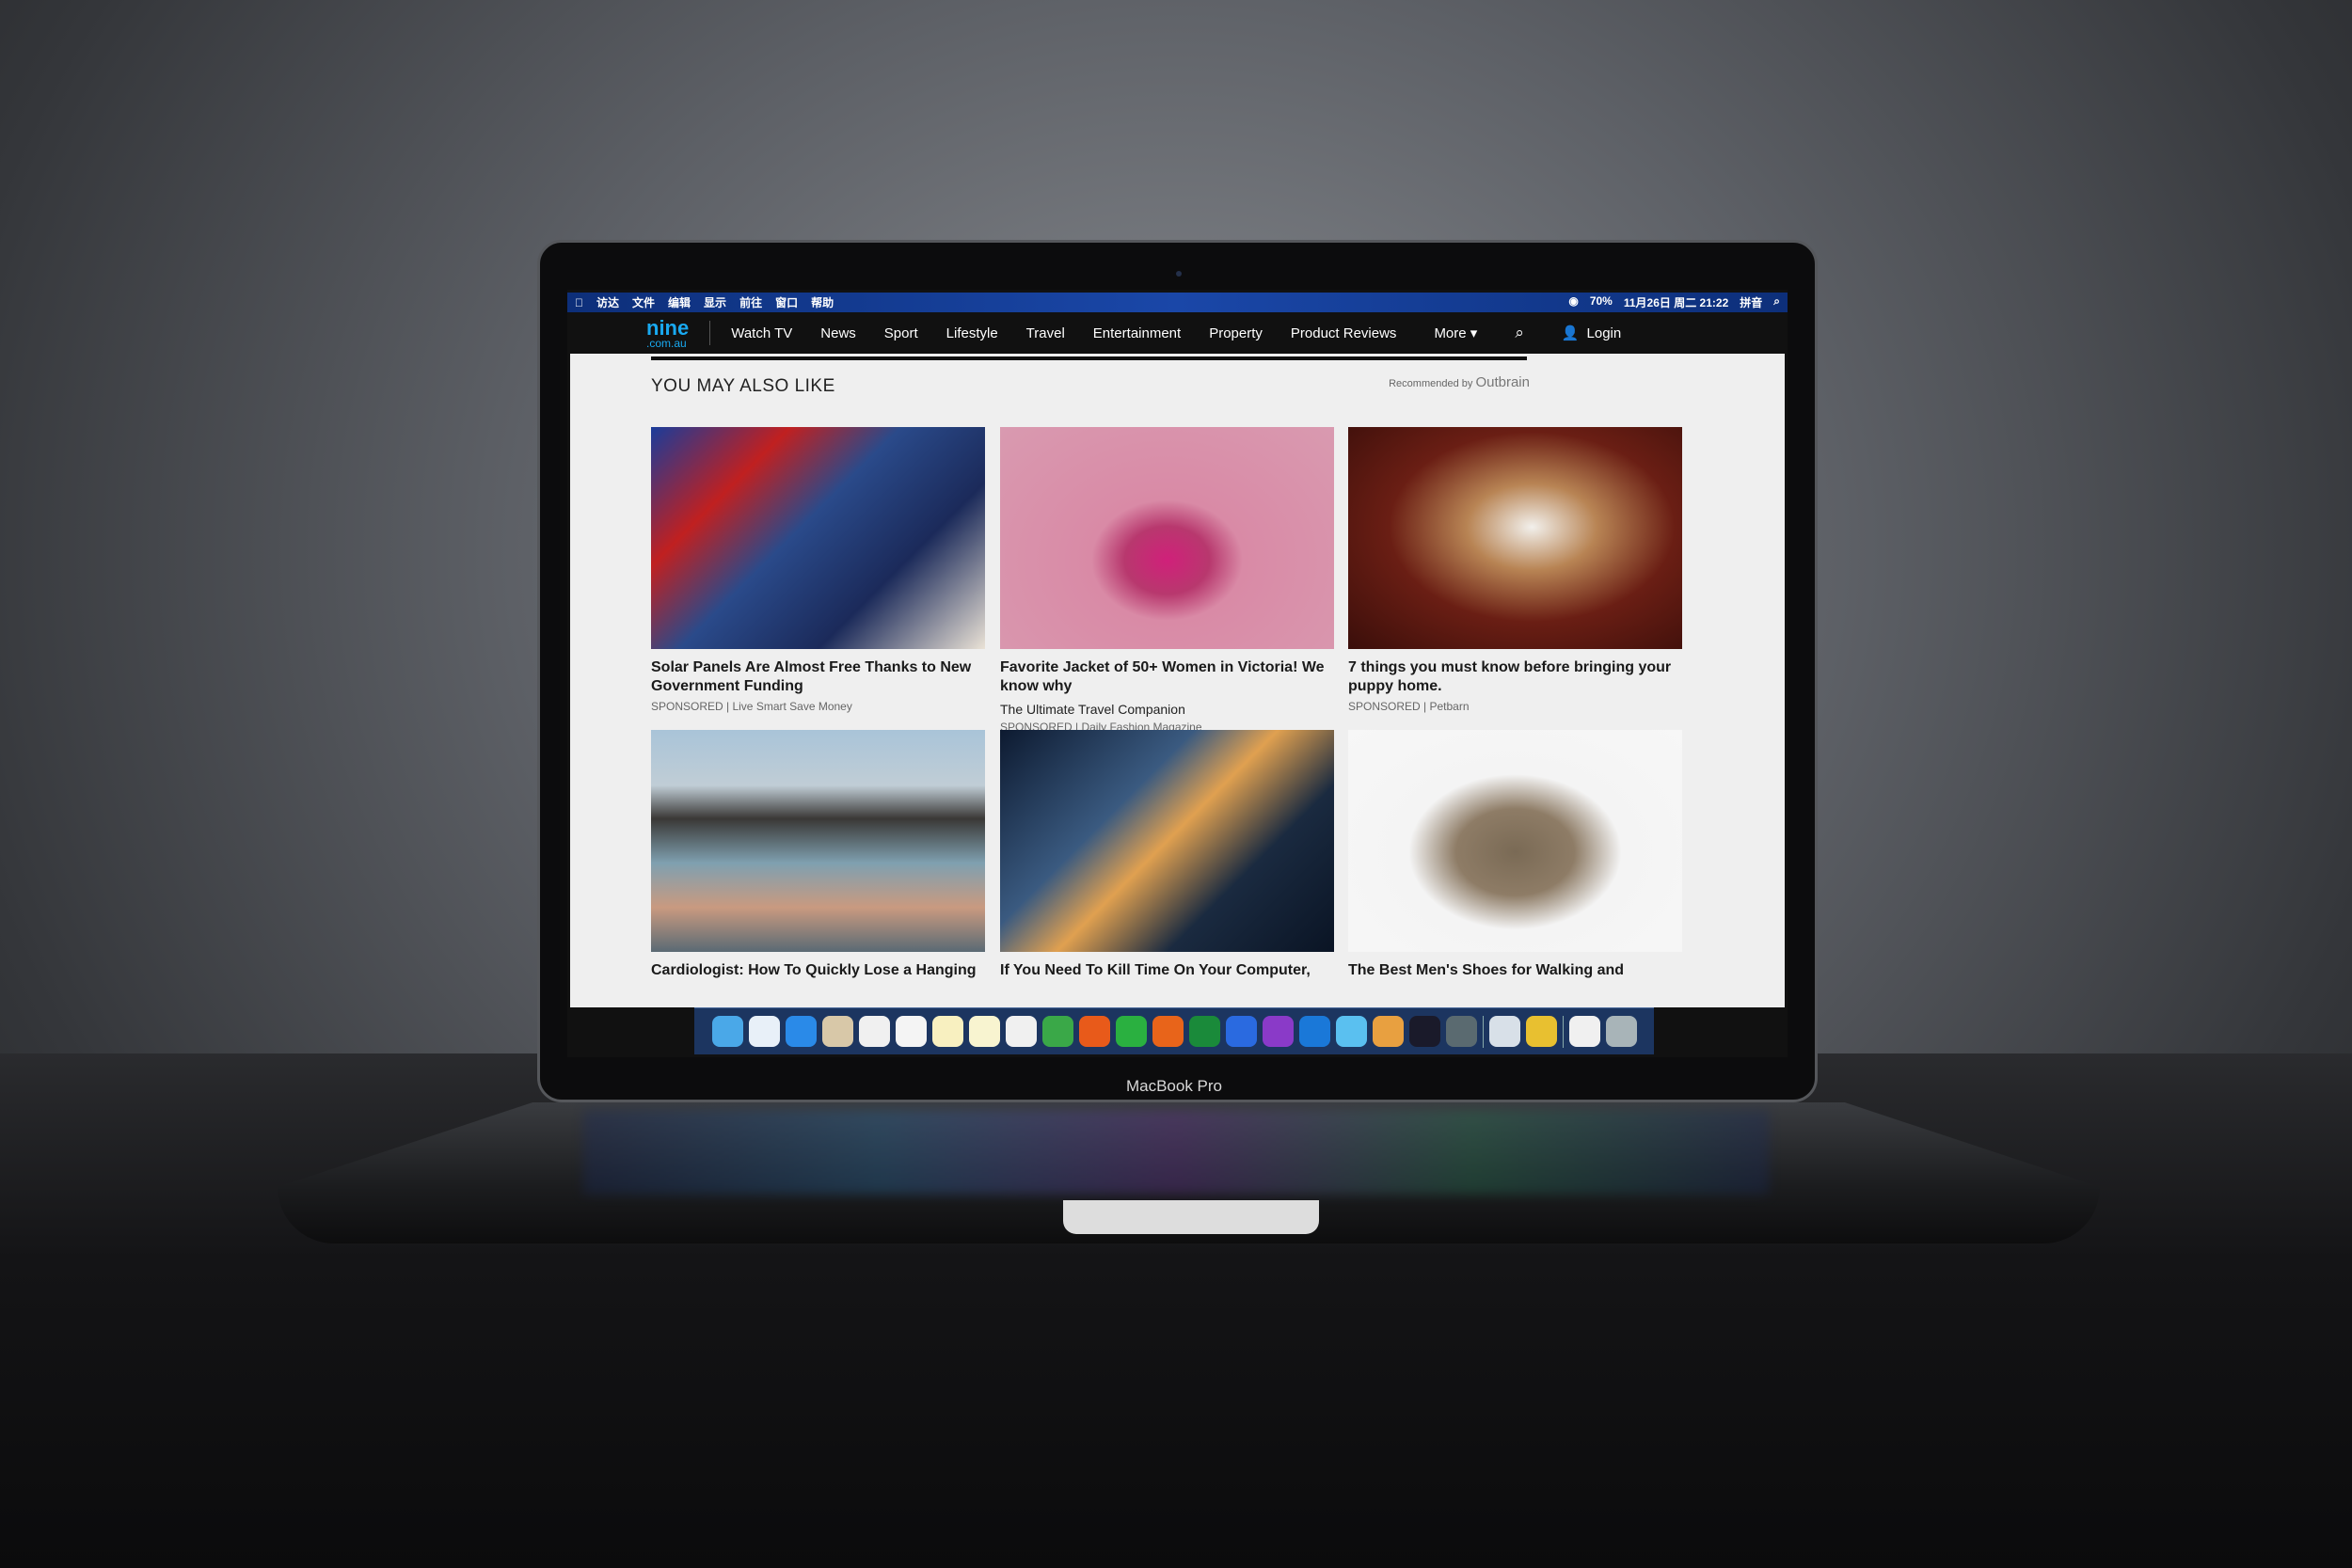 The width and height of the screenshot is (2352, 1568). I want to click on dock, so click(1174, 1031).